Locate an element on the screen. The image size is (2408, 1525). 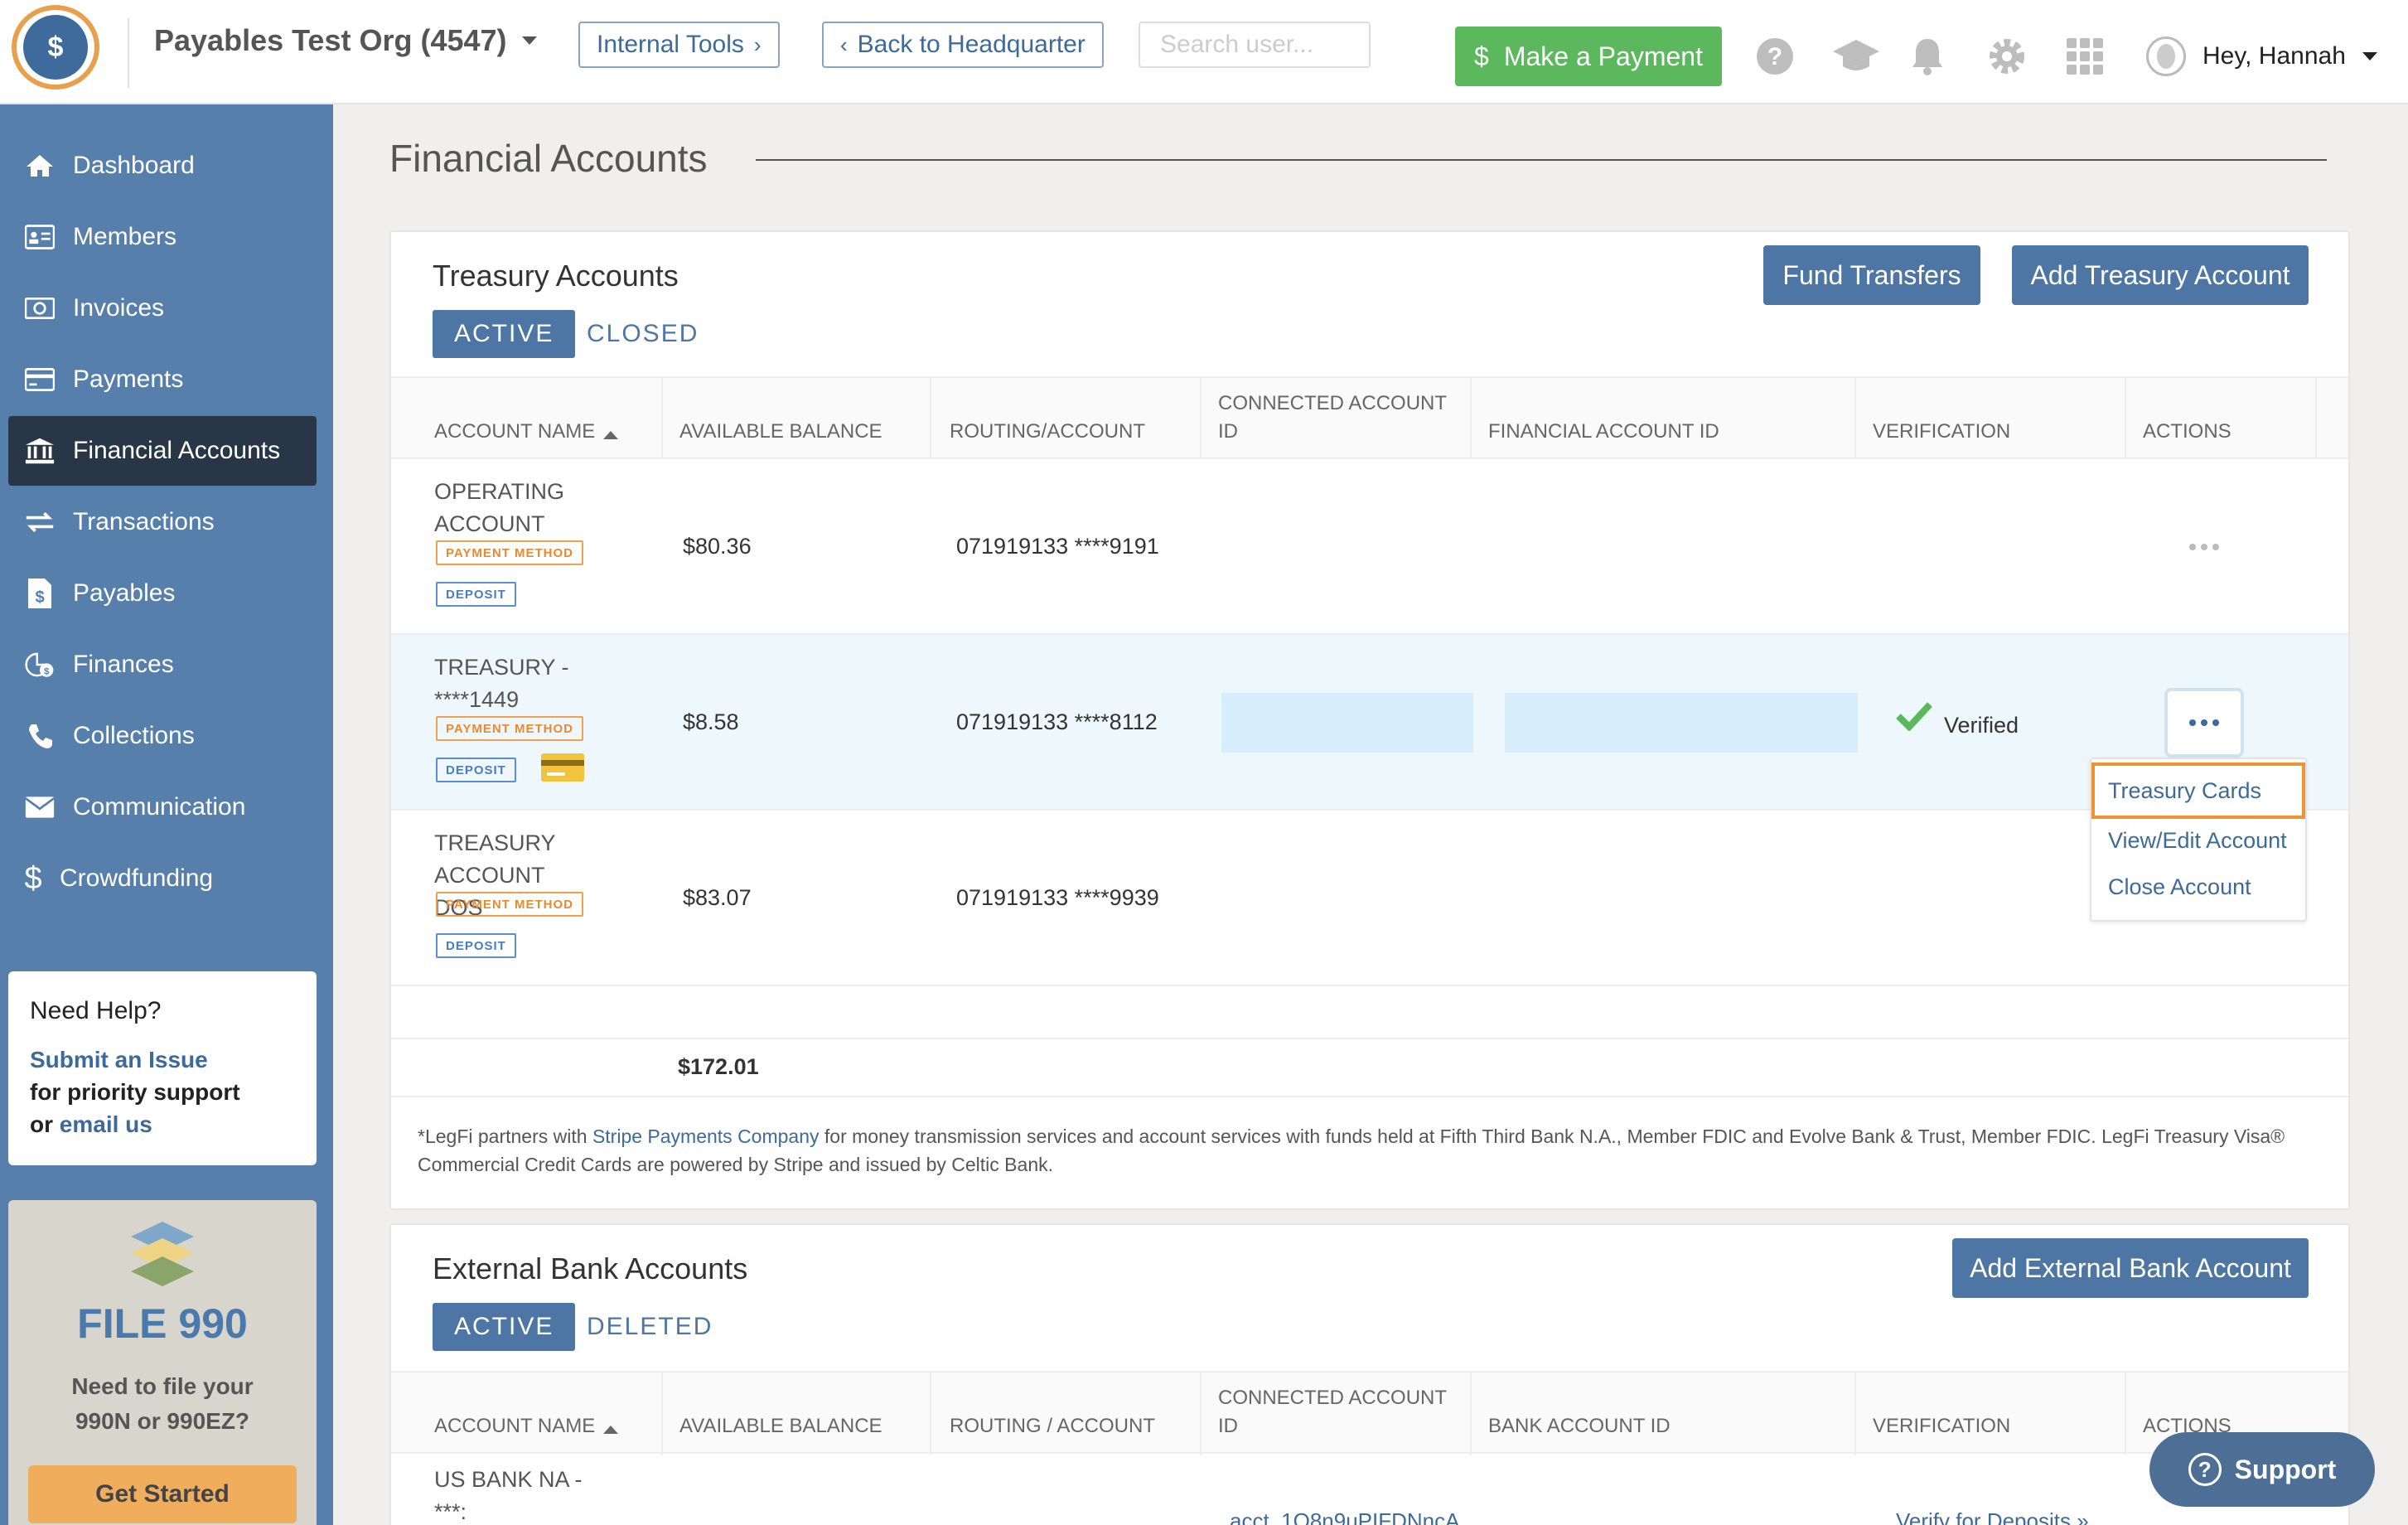
sidebar-item-payables: $ Payables is located at coordinates (162, 593).